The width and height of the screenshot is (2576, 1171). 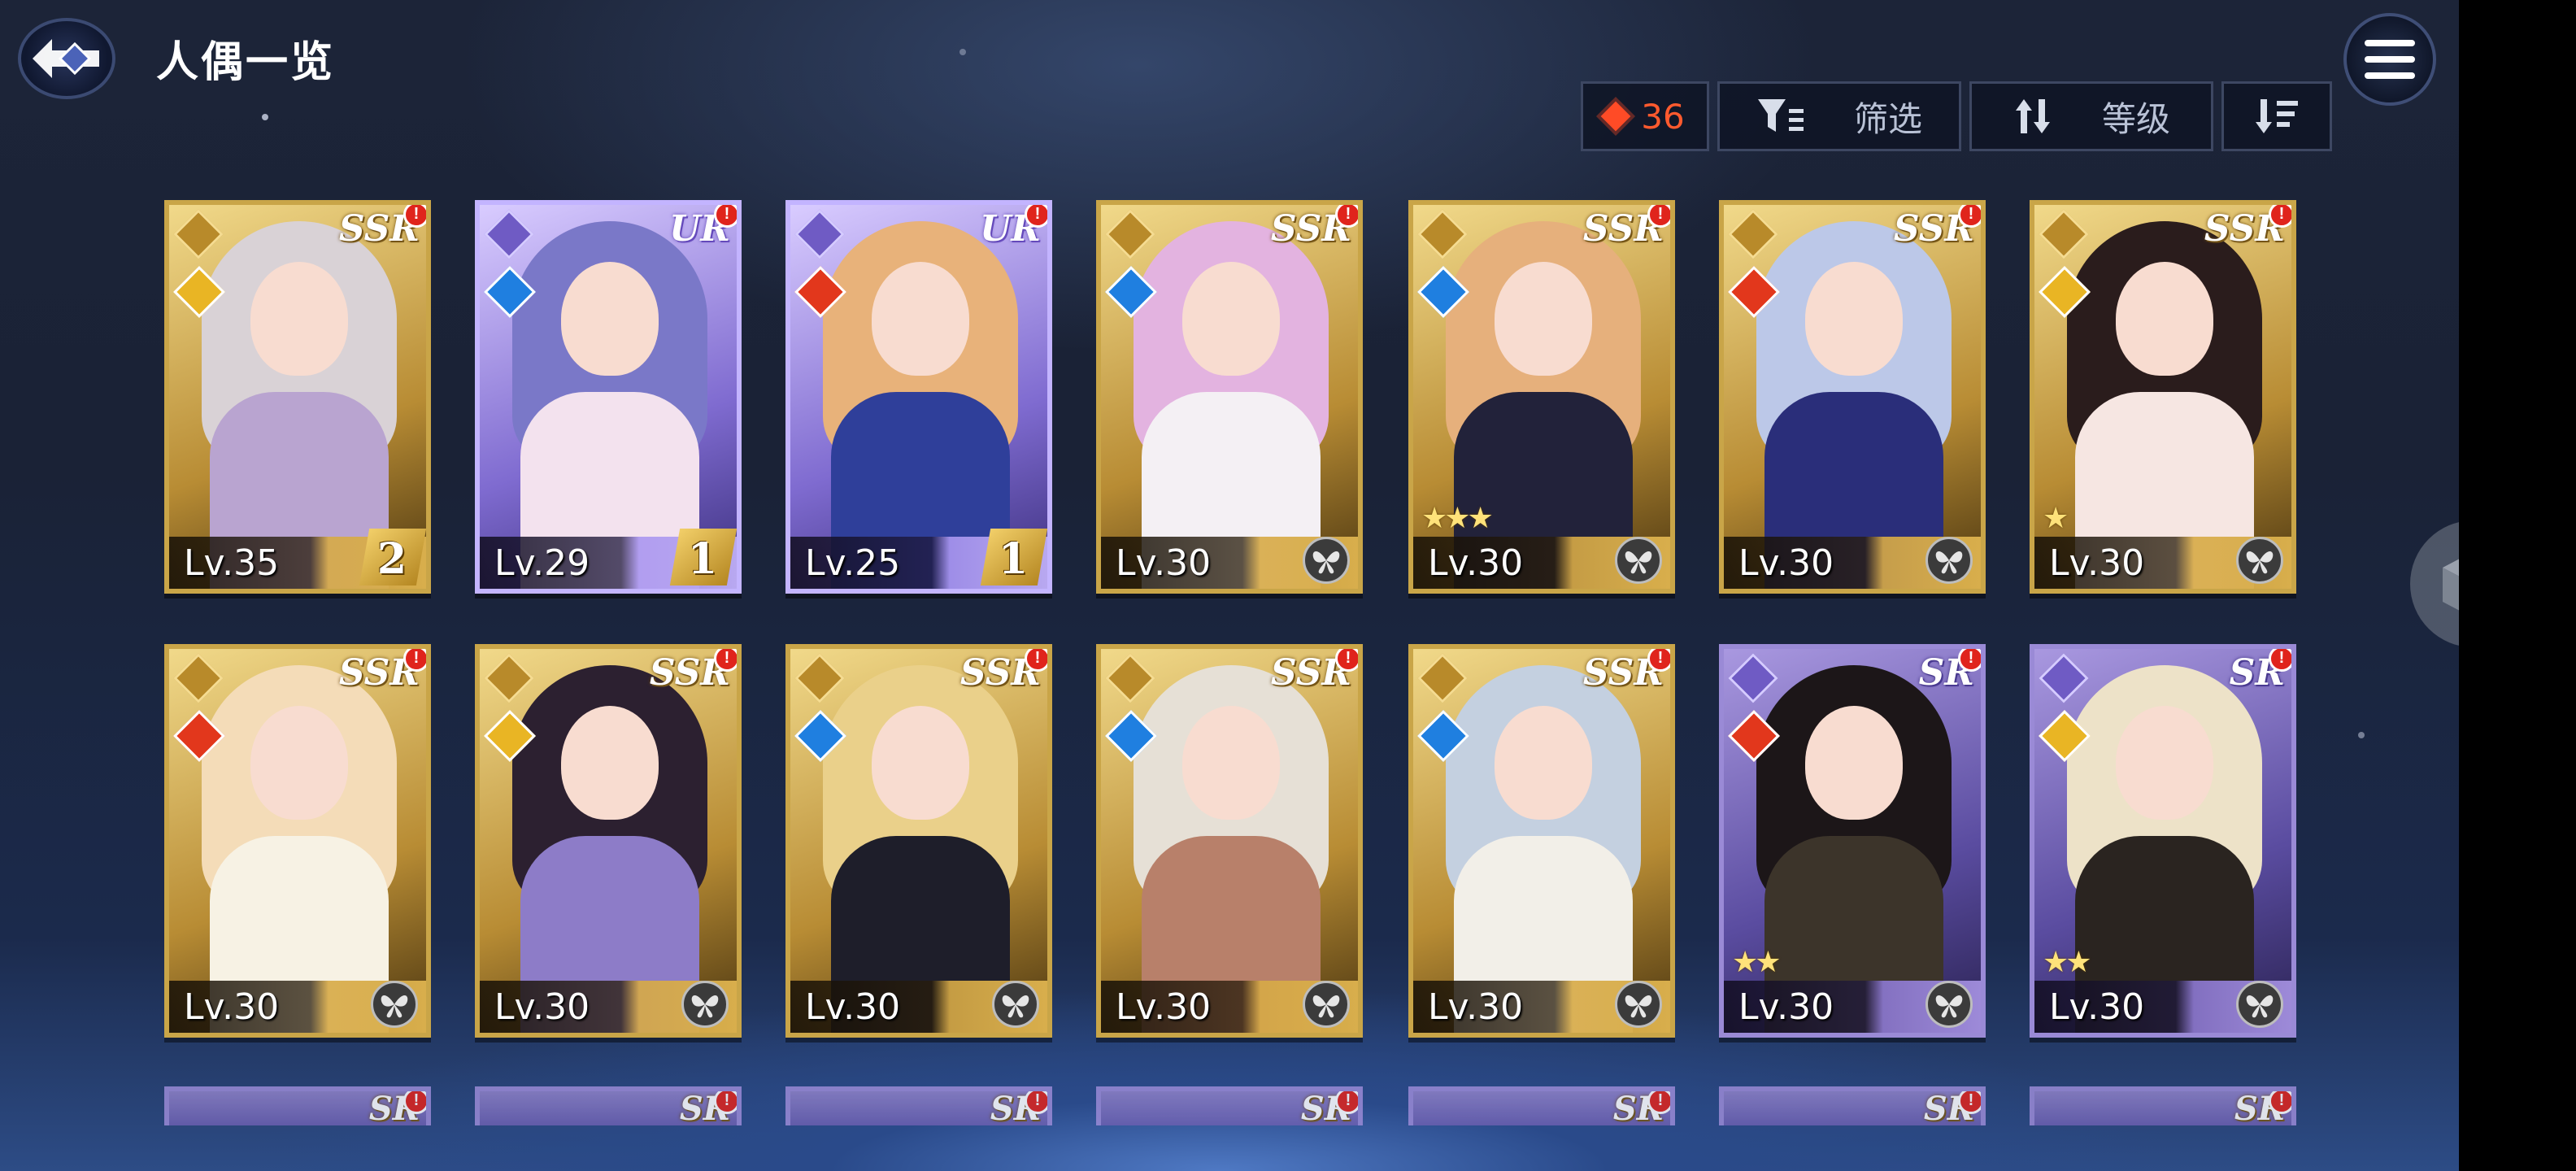 What do you see at coordinates (391, 559) in the screenshot?
I see `bond-level: 2` at bounding box center [391, 559].